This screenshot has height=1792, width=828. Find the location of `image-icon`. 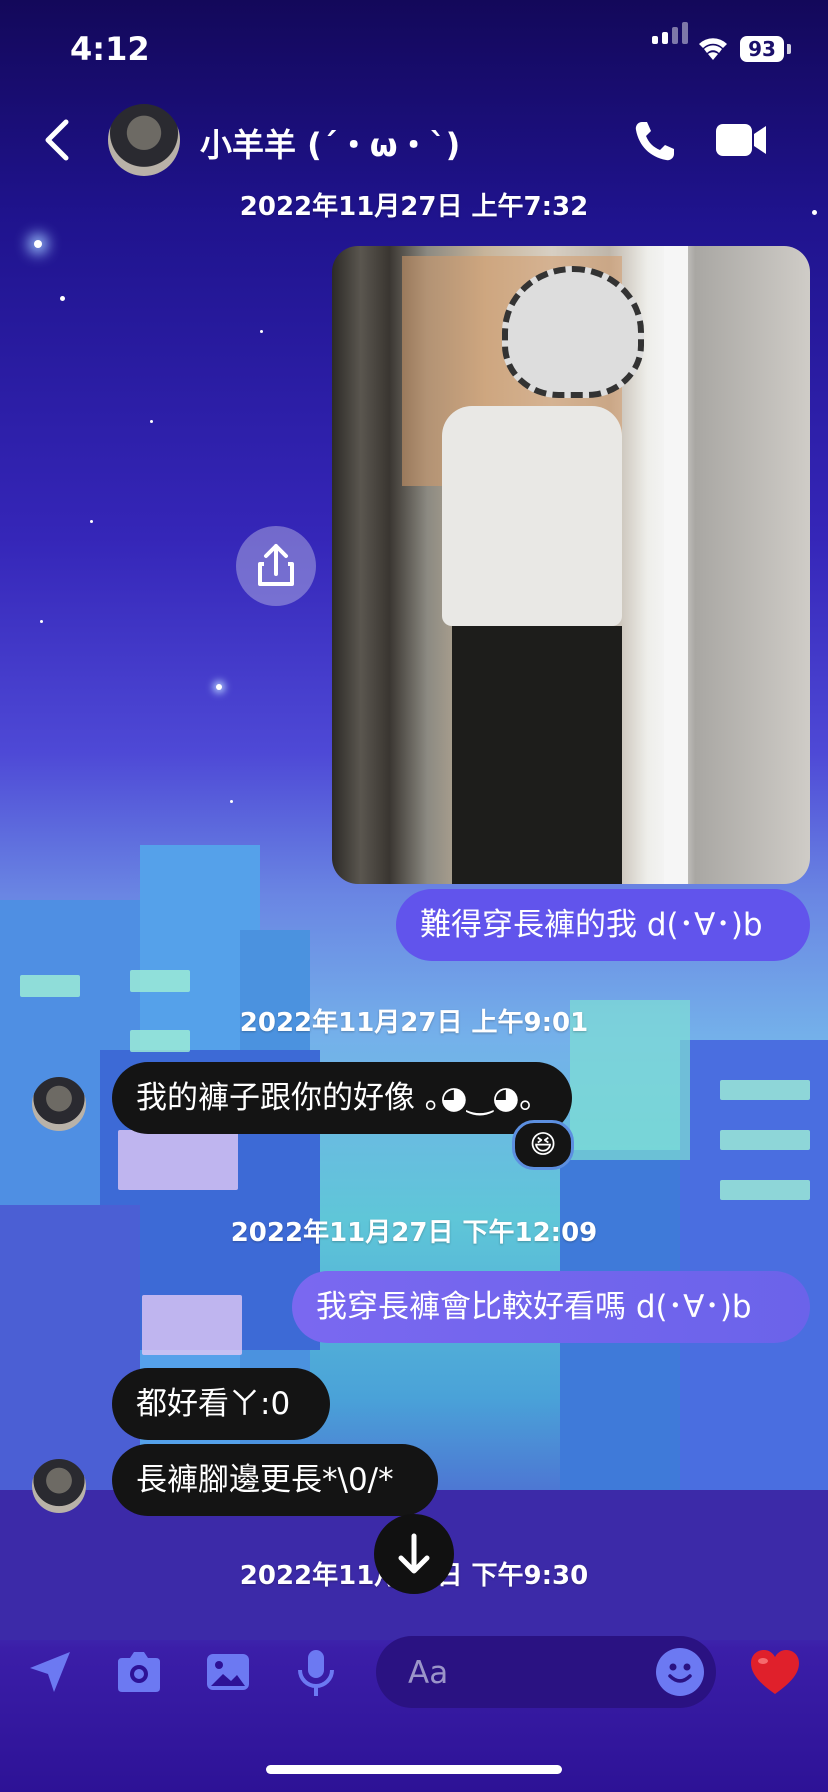

image-icon is located at coordinates (228, 1672).